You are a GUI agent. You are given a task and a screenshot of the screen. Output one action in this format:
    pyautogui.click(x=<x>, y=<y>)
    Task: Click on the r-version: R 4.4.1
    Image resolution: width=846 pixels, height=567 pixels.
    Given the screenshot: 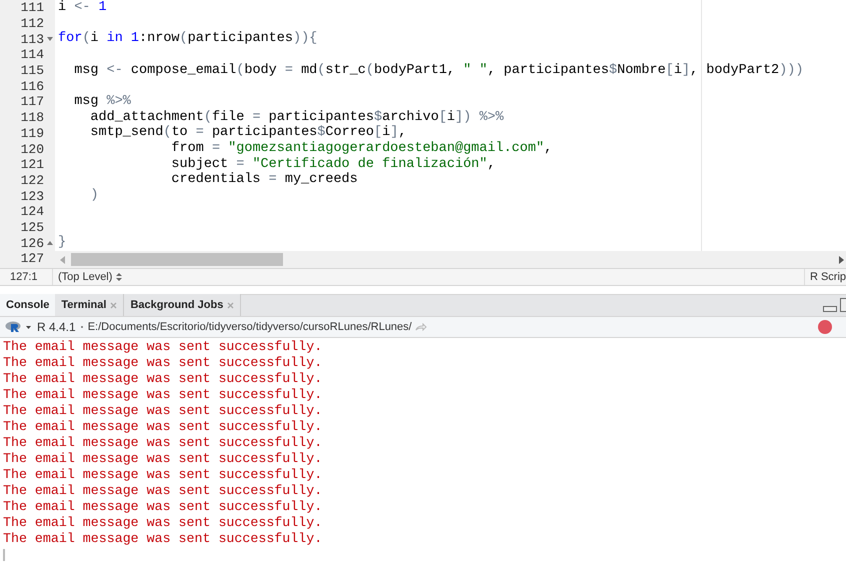 What is the action you would take?
    pyautogui.click(x=56, y=327)
    